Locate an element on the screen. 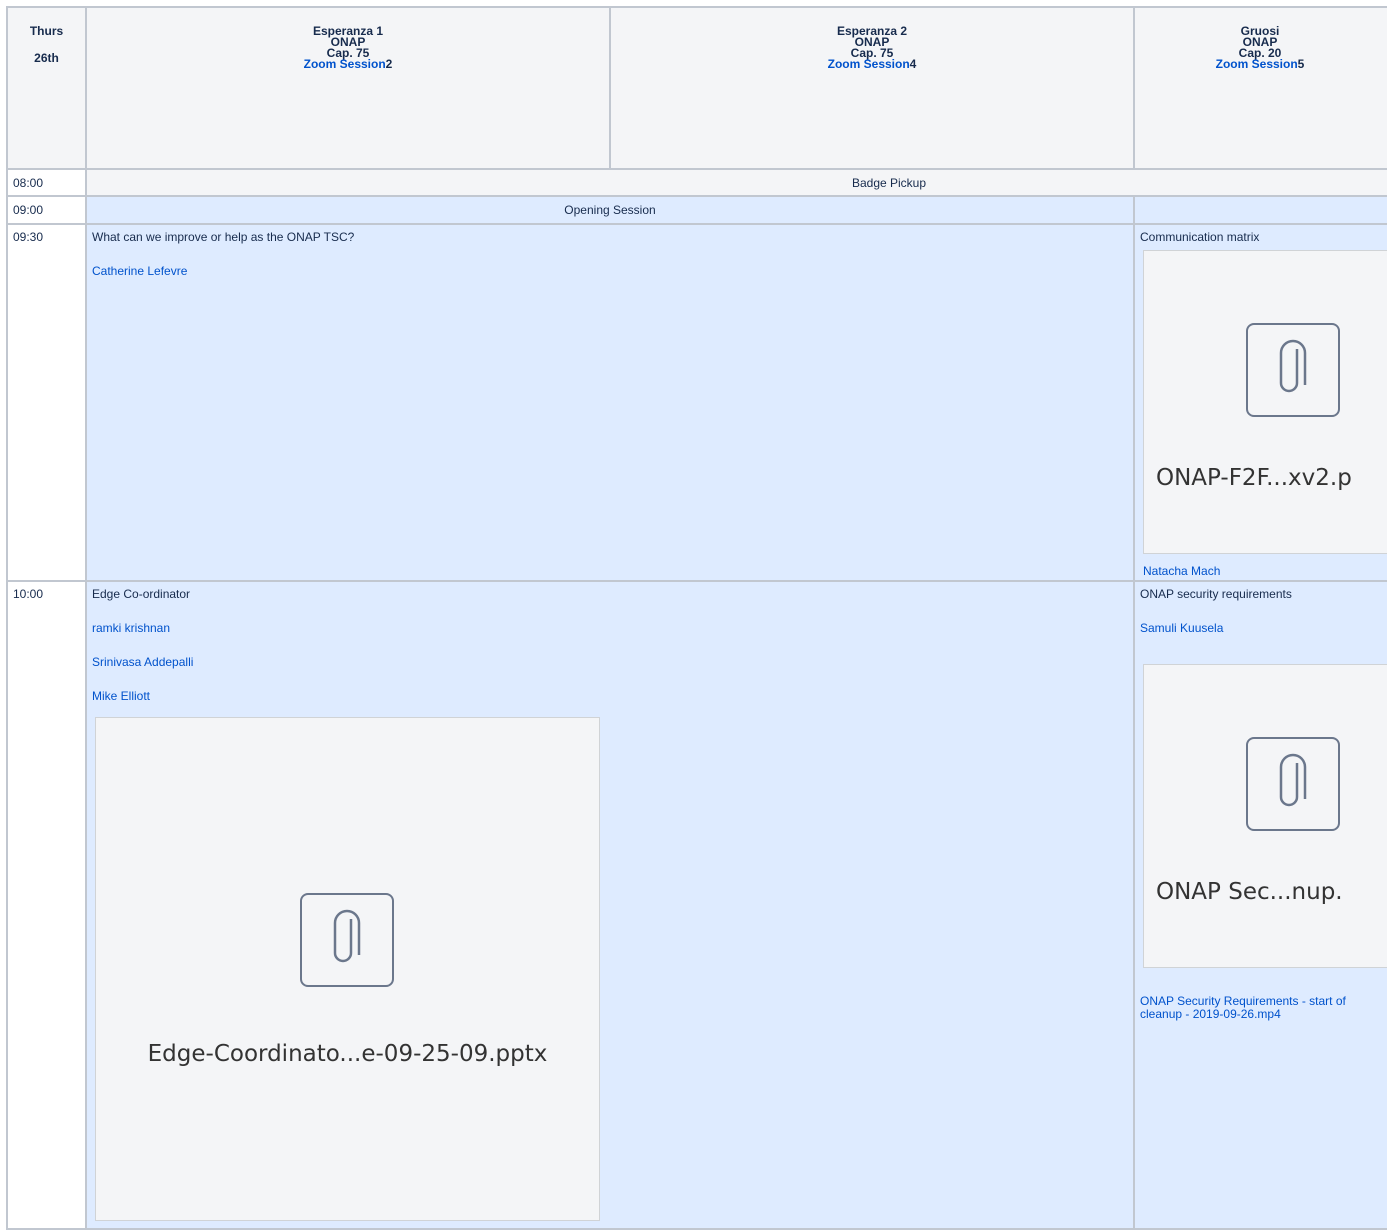 The height and width of the screenshot is (1230, 1387). attachment-filename: ONAP Sec...nup. is located at coordinates (1249, 892).